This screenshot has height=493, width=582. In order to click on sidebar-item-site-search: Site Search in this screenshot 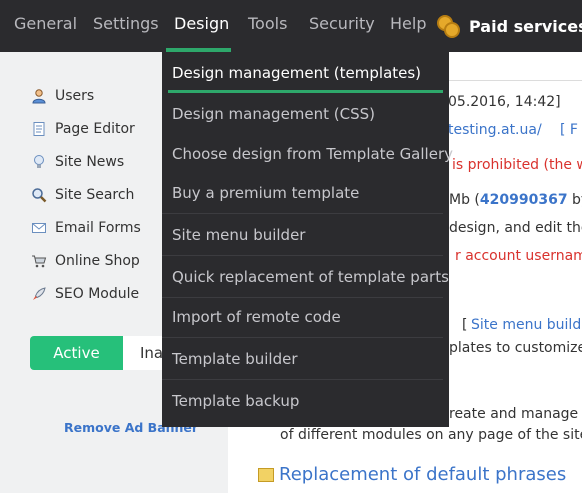, I will do `click(82, 195)`.